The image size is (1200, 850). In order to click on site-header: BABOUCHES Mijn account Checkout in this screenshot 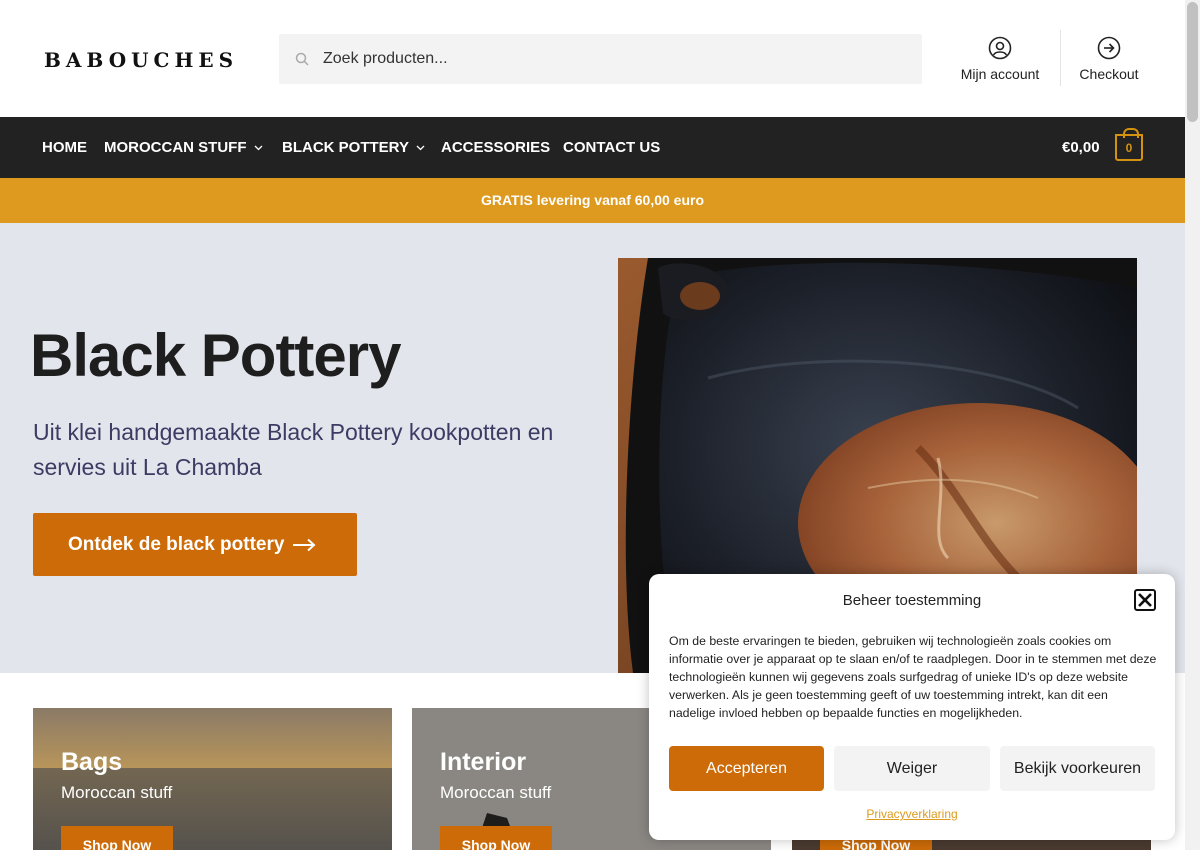, I will do `click(592, 58)`.